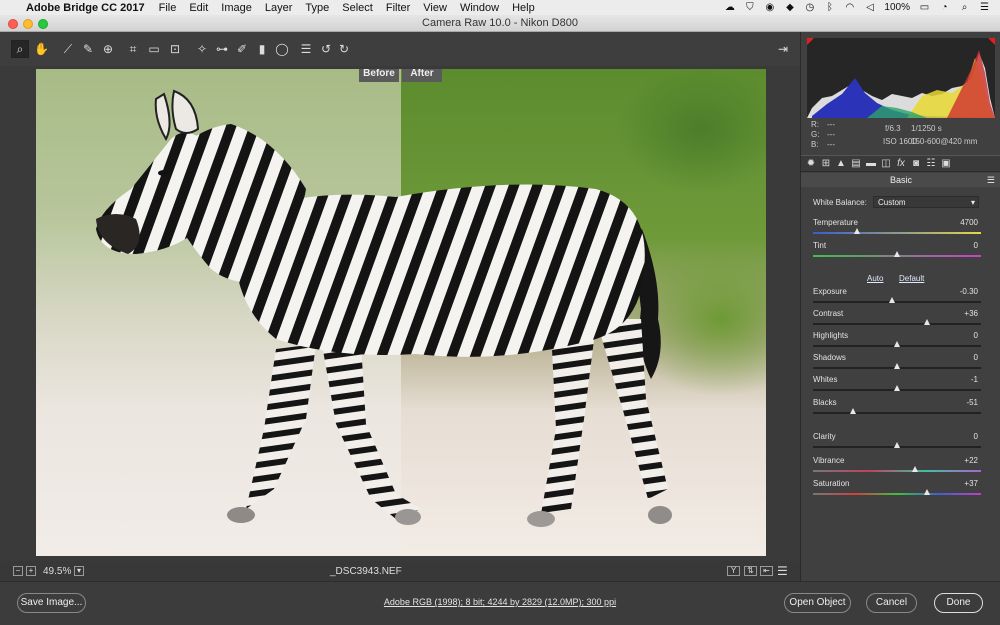 This screenshot has width=1000, height=625. I want to click on cancel-button: Cancel, so click(891, 603).